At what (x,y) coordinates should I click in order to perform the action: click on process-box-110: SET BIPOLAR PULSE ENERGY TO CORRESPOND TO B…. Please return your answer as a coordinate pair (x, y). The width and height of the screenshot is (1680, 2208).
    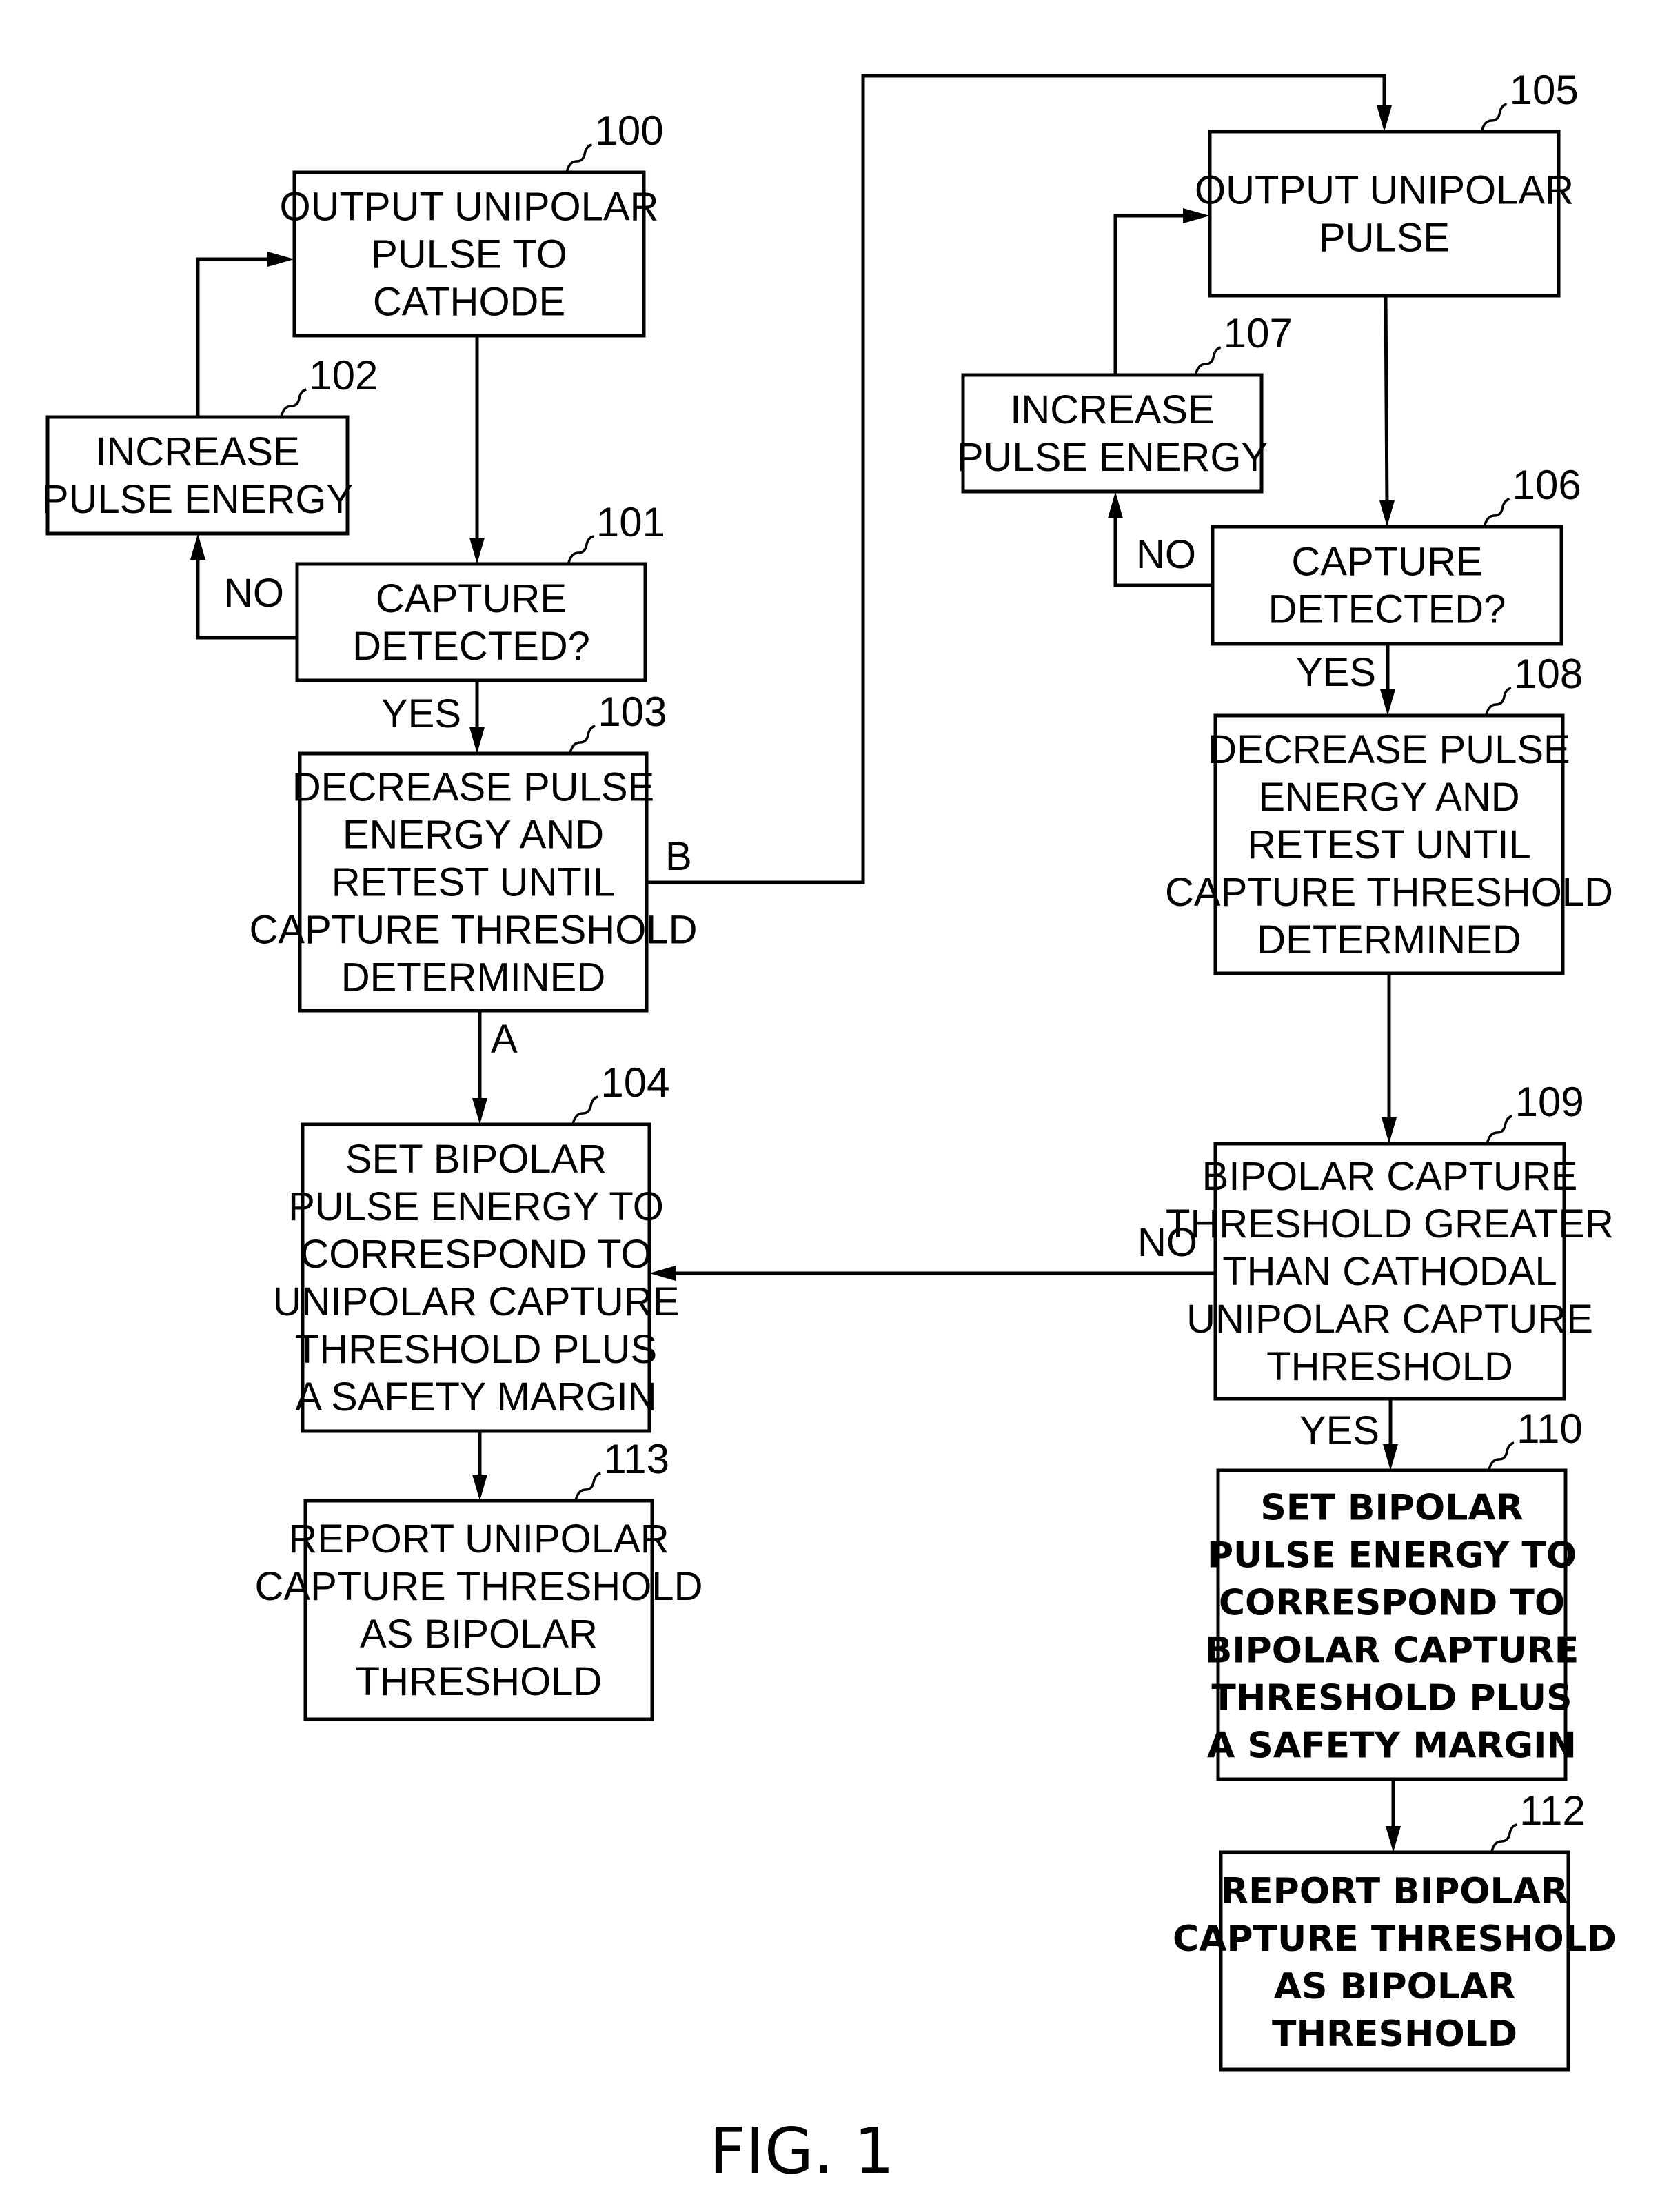
    Looking at the image, I should click on (1394, 1593).